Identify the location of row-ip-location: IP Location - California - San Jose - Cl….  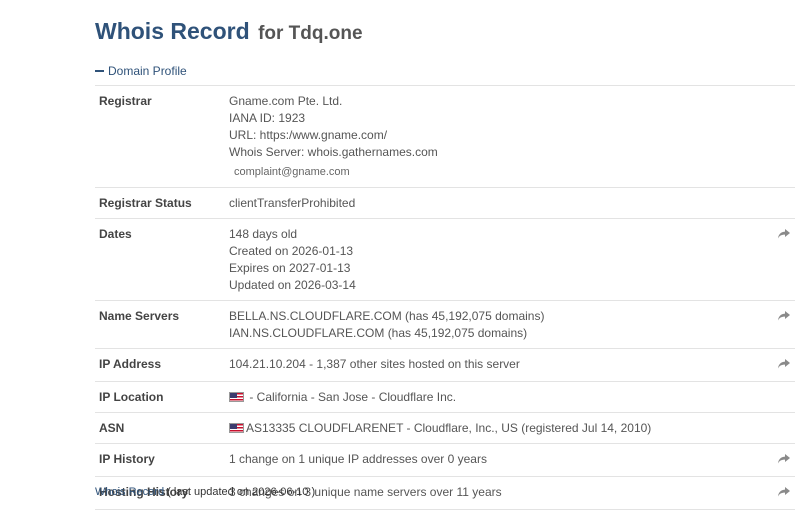
(445, 397).